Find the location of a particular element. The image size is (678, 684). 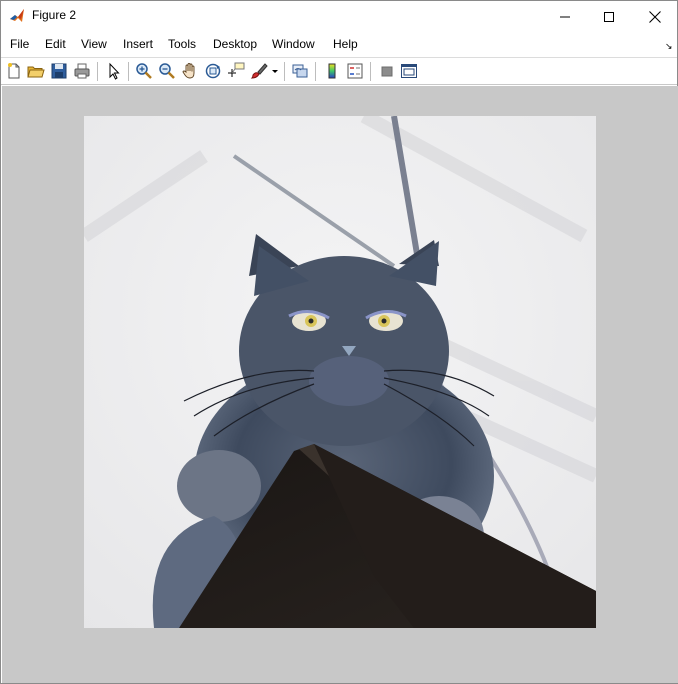

open-file-icon is located at coordinates (36, 71).